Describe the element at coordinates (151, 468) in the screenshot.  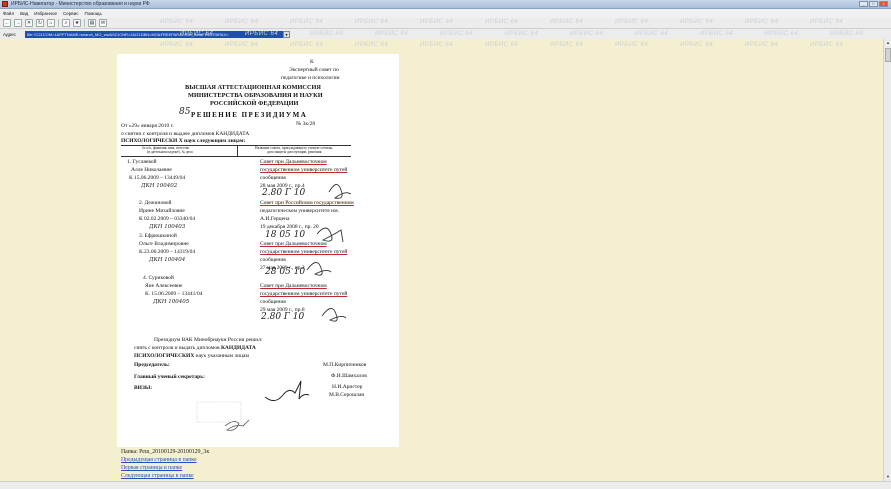
I see `first-page-link: Первая страница в папке` at that location.